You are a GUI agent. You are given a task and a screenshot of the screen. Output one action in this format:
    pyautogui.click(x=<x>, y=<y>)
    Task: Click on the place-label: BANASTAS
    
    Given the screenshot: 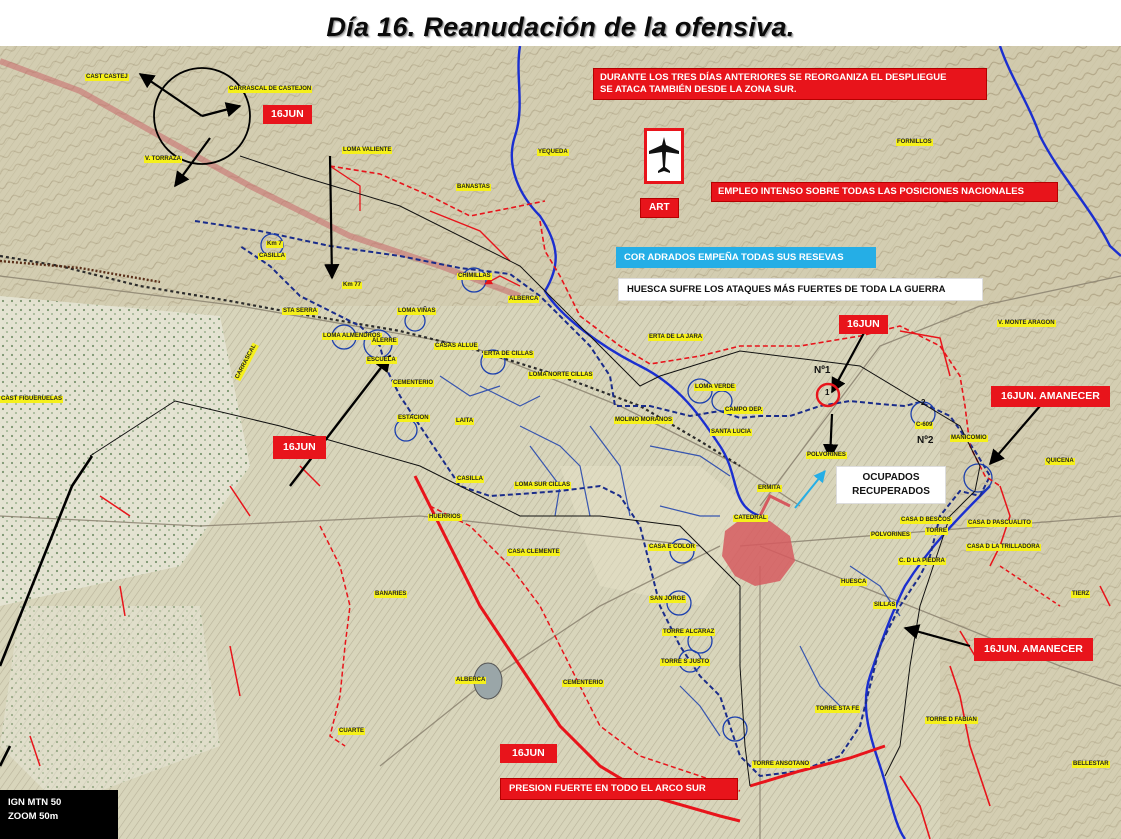 What is the action you would take?
    pyautogui.click(x=473, y=187)
    